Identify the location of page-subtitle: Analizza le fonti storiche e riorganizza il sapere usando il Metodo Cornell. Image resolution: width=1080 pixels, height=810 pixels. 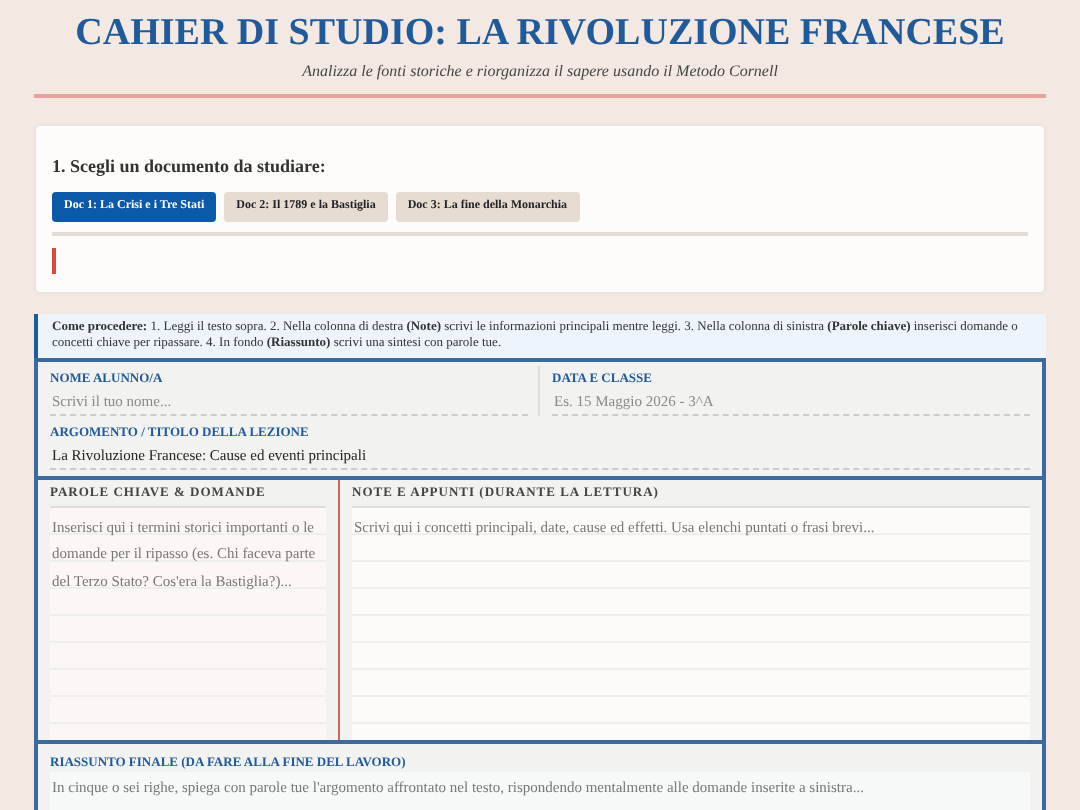
(539, 71).